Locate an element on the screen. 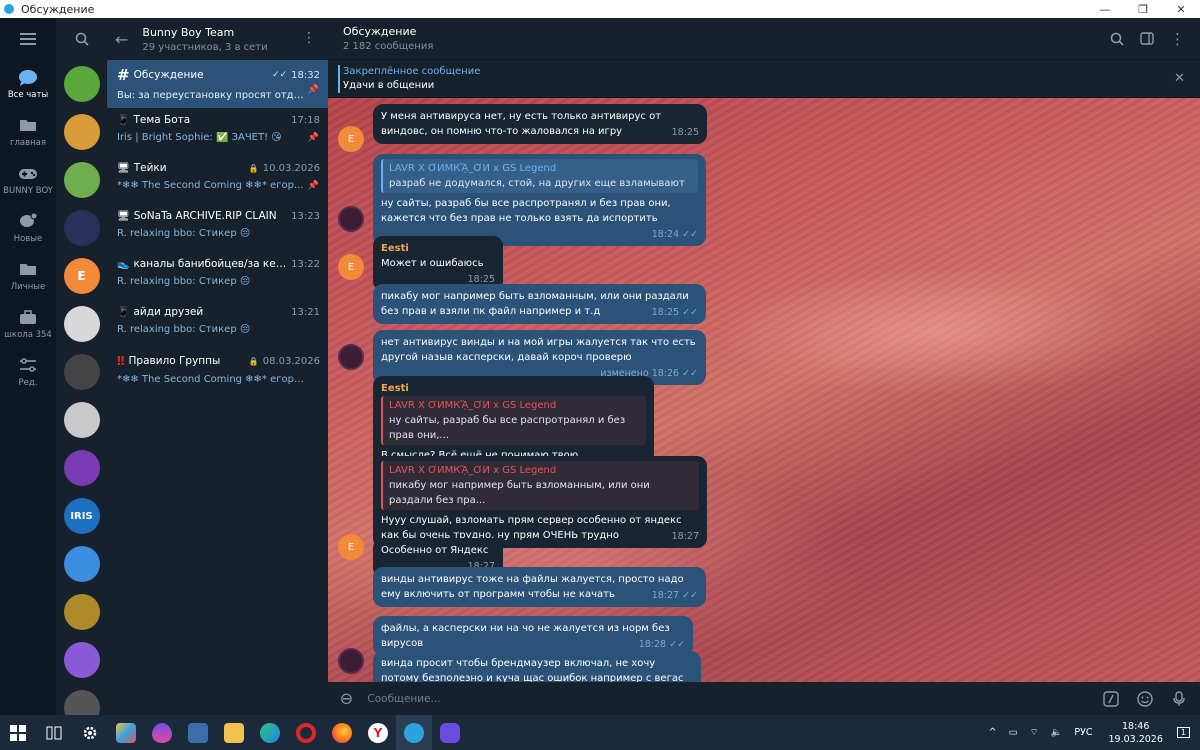 This screenshot has height=750, width=1200. paint-app-icon is located at coordinates (126, 732).